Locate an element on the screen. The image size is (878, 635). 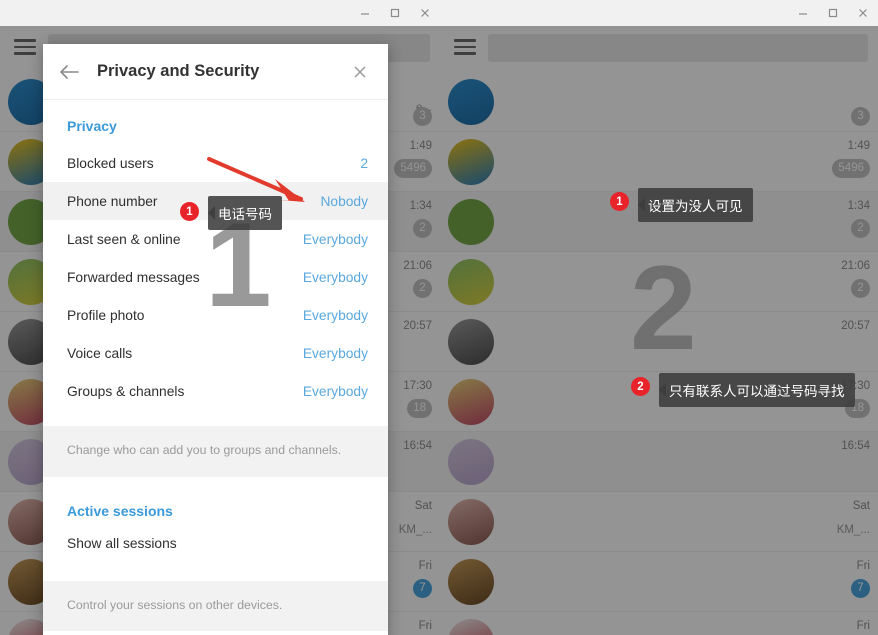
titlebar-right is located at coordinates (659, 13).